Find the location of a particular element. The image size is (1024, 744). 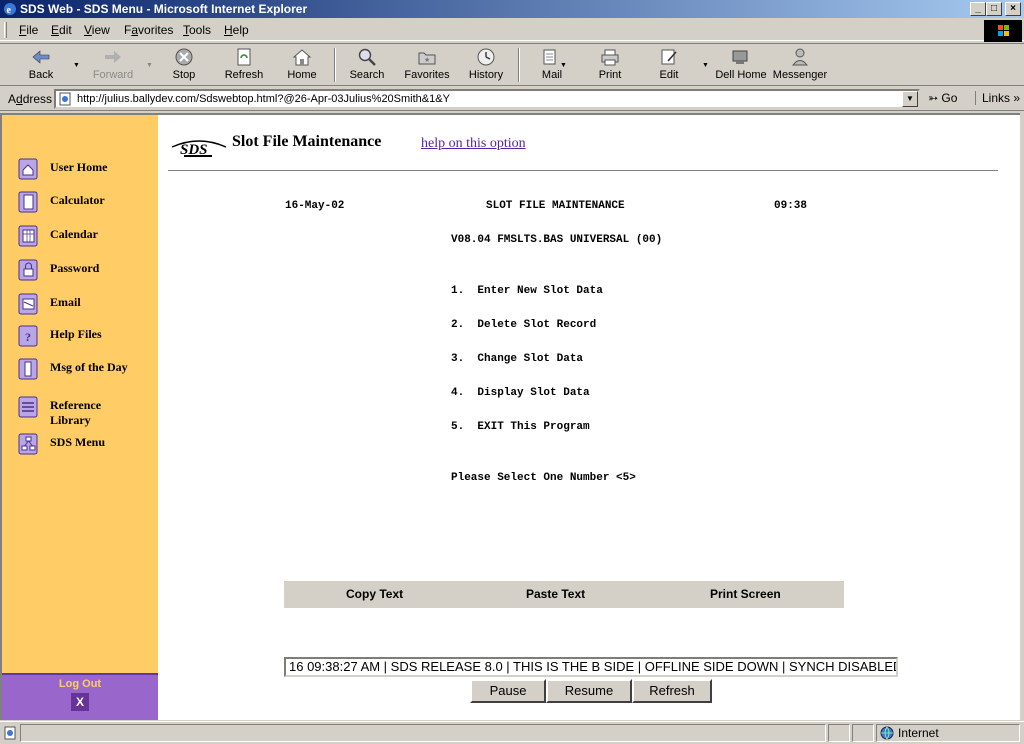

windows-logo is located at coordinates (1003, 31).